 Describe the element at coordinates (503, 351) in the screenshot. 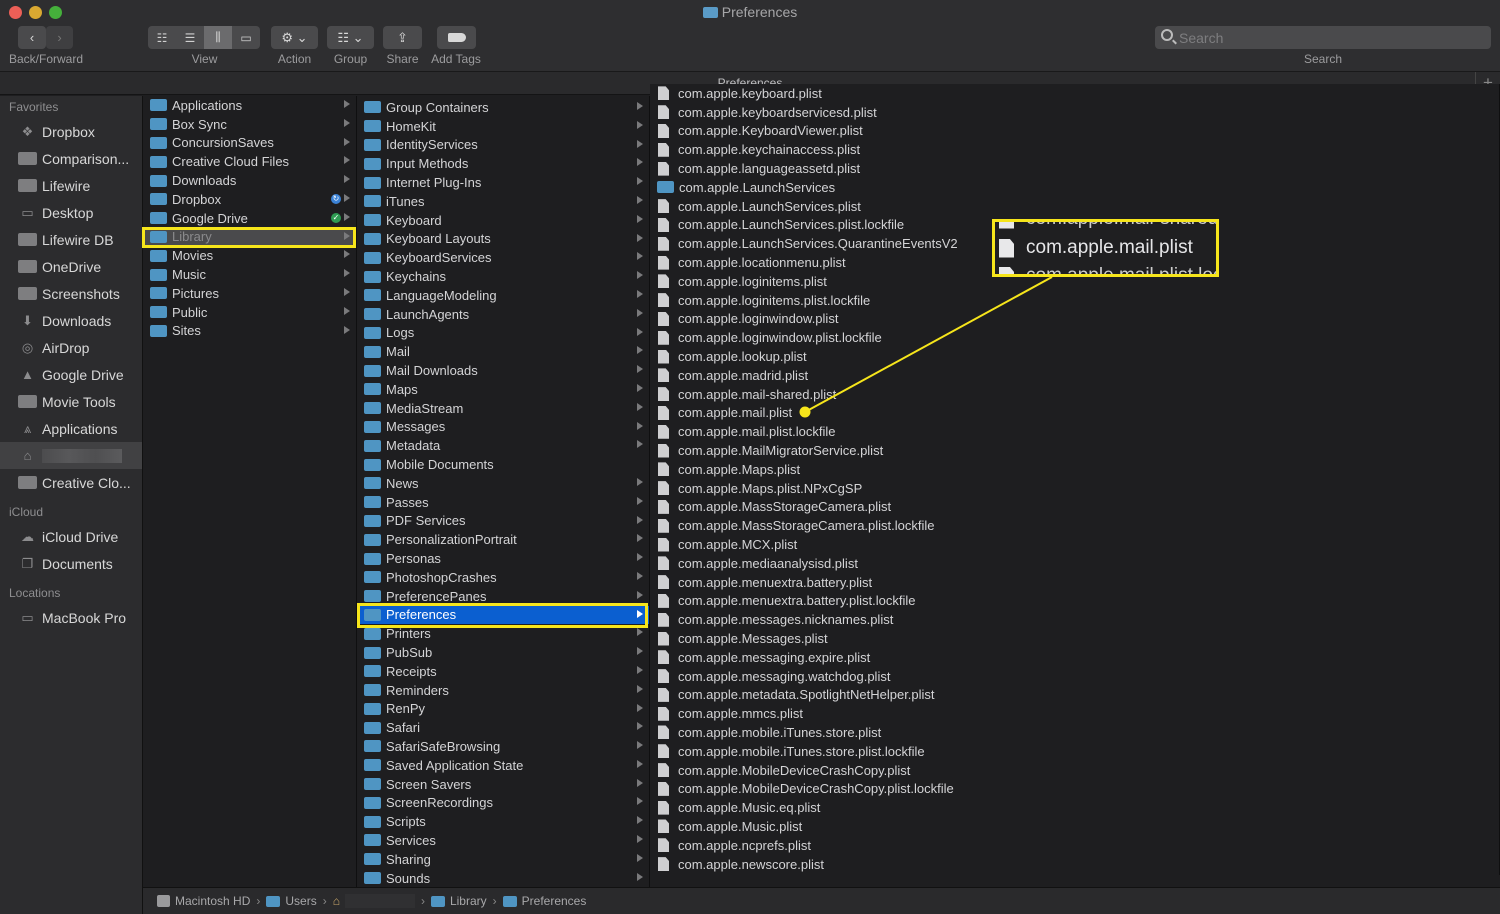

I see `folder-row: Mail` at that location.